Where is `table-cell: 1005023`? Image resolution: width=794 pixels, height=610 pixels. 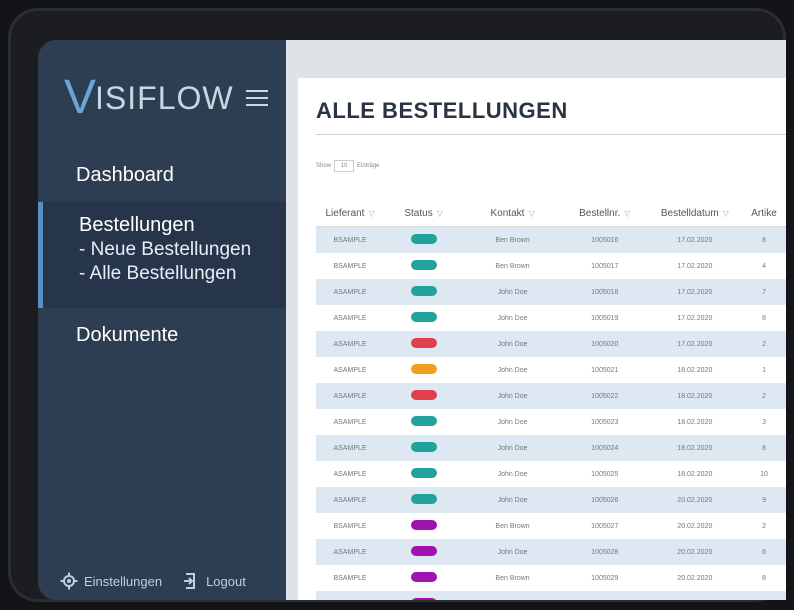 table-cell: 1005023 is located at coordinates (605, 422).